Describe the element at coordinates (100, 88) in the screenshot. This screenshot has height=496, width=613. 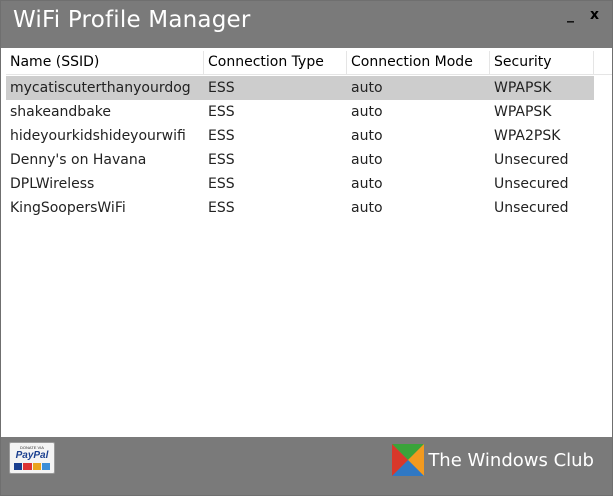
I see `cell-ssid: mycatiscuterthanyourdog` at that location.